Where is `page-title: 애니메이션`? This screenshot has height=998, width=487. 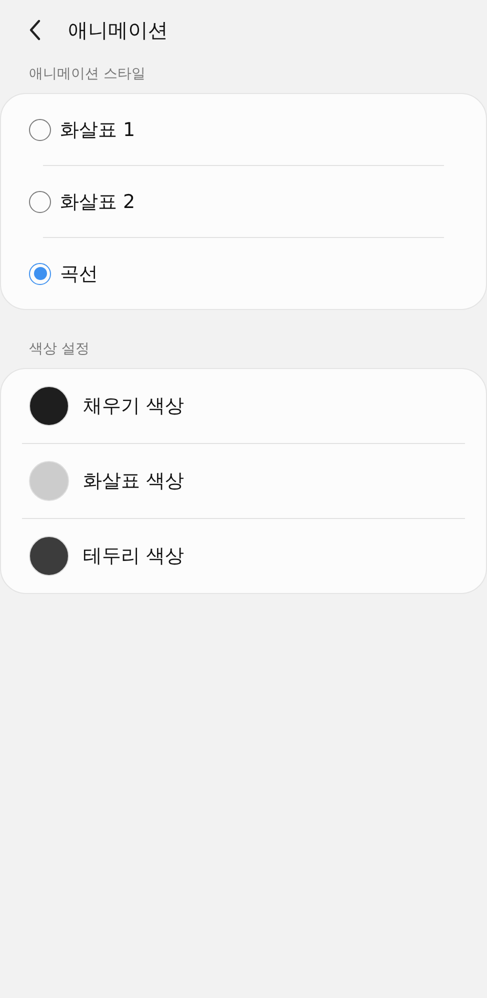
page-title: 애니메이션 is located at coordinates (118, 30).